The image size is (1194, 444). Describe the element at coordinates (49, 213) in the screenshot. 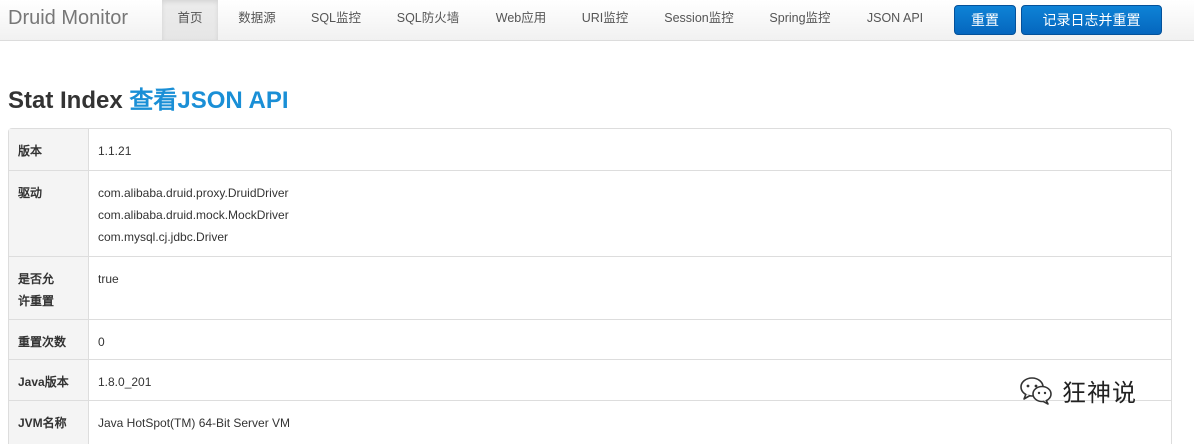

I see `row-key: 驱动` at that location.